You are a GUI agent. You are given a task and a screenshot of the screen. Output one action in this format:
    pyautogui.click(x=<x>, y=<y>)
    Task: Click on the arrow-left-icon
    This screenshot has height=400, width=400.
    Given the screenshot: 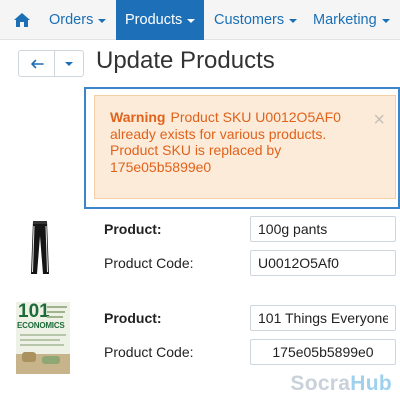 What is the action you would take?
    pyautogui.click(x=37, y=63)
    